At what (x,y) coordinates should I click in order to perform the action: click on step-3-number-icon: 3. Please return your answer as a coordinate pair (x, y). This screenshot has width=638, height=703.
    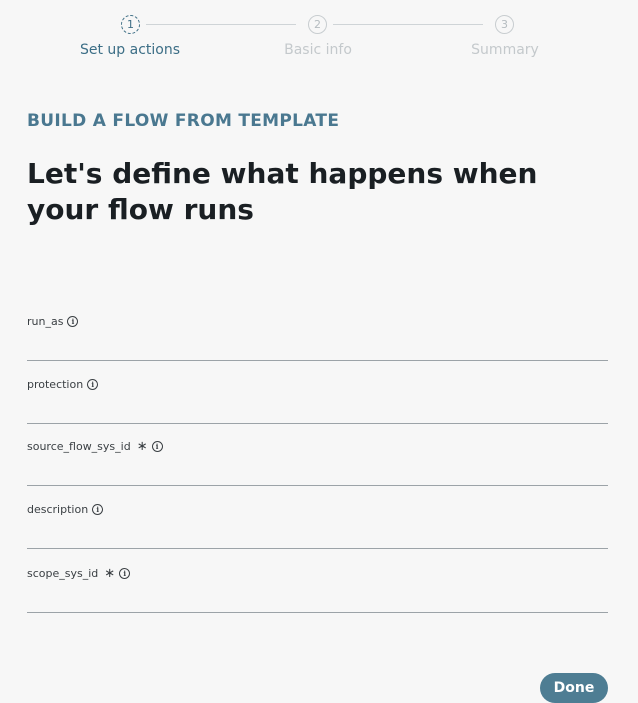
    Looking at the image, I should click on (504, 24).